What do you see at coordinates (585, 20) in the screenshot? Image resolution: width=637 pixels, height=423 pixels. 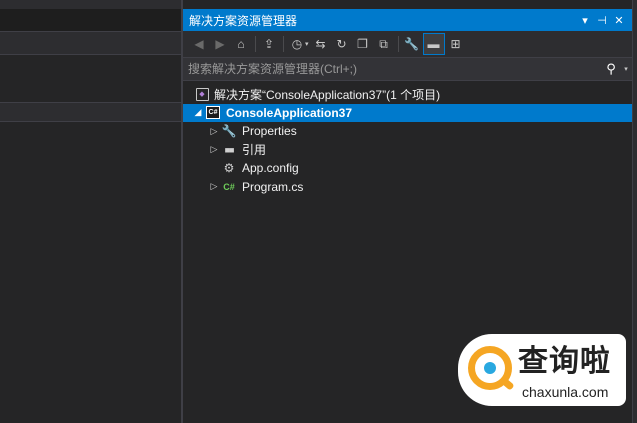 I see `window-position-dropdown-icon: ▾` at bounding box center [585, 20].